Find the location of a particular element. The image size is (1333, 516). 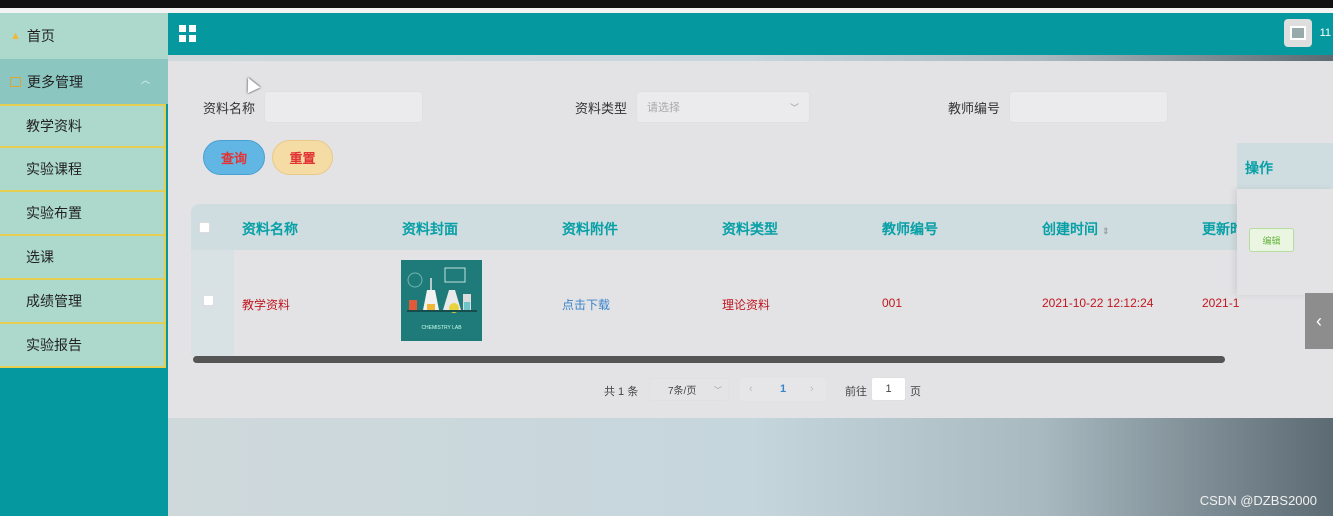

top-black-strip is located at coordinates (666, 4).